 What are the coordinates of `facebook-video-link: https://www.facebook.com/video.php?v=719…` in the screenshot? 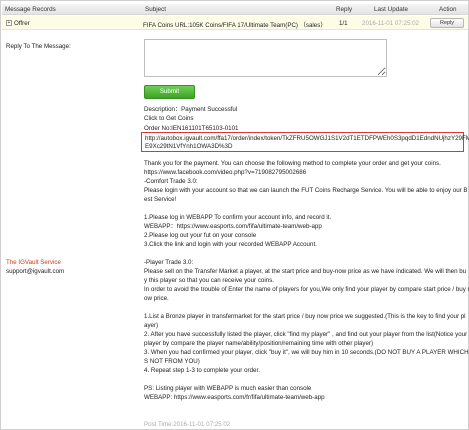 It's located at (304, 172).